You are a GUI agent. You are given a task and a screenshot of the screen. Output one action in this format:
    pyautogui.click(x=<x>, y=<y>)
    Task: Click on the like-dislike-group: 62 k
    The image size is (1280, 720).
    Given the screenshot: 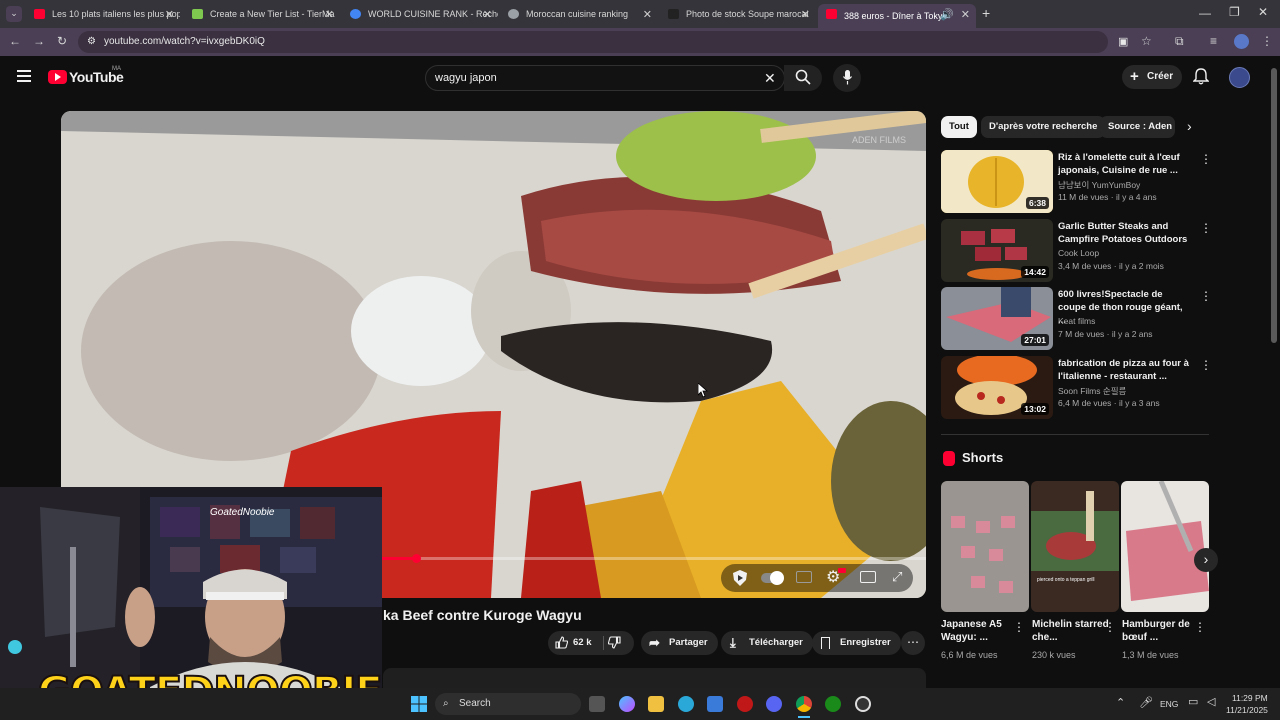 What is the action you would take?
    pyautogui.click(x=591, y=643)
    